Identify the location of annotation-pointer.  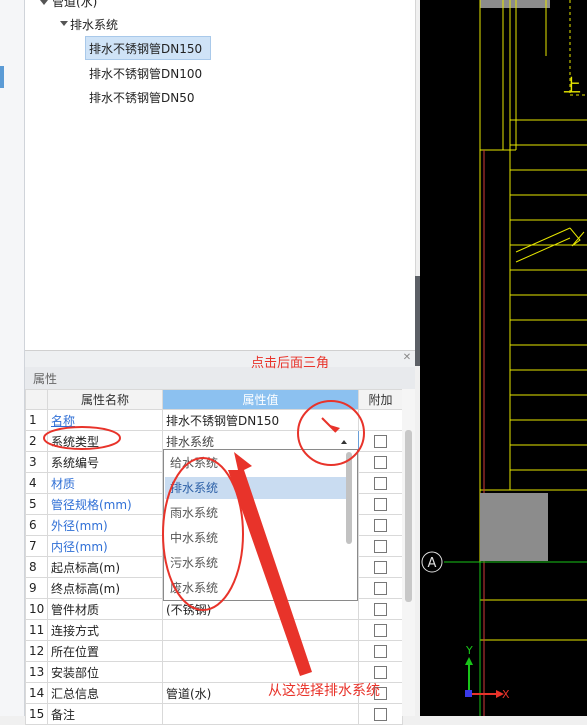
(329, 425).